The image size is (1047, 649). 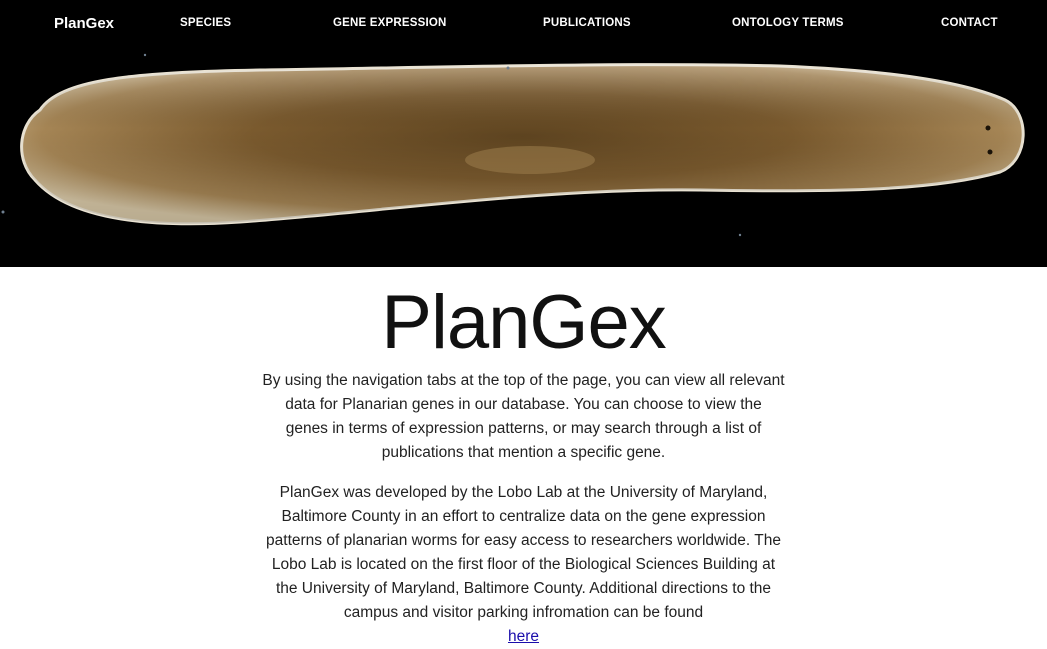 I want to click on nav-gene-expression: GENE EXPRESSION, so click(x=390, y=23).